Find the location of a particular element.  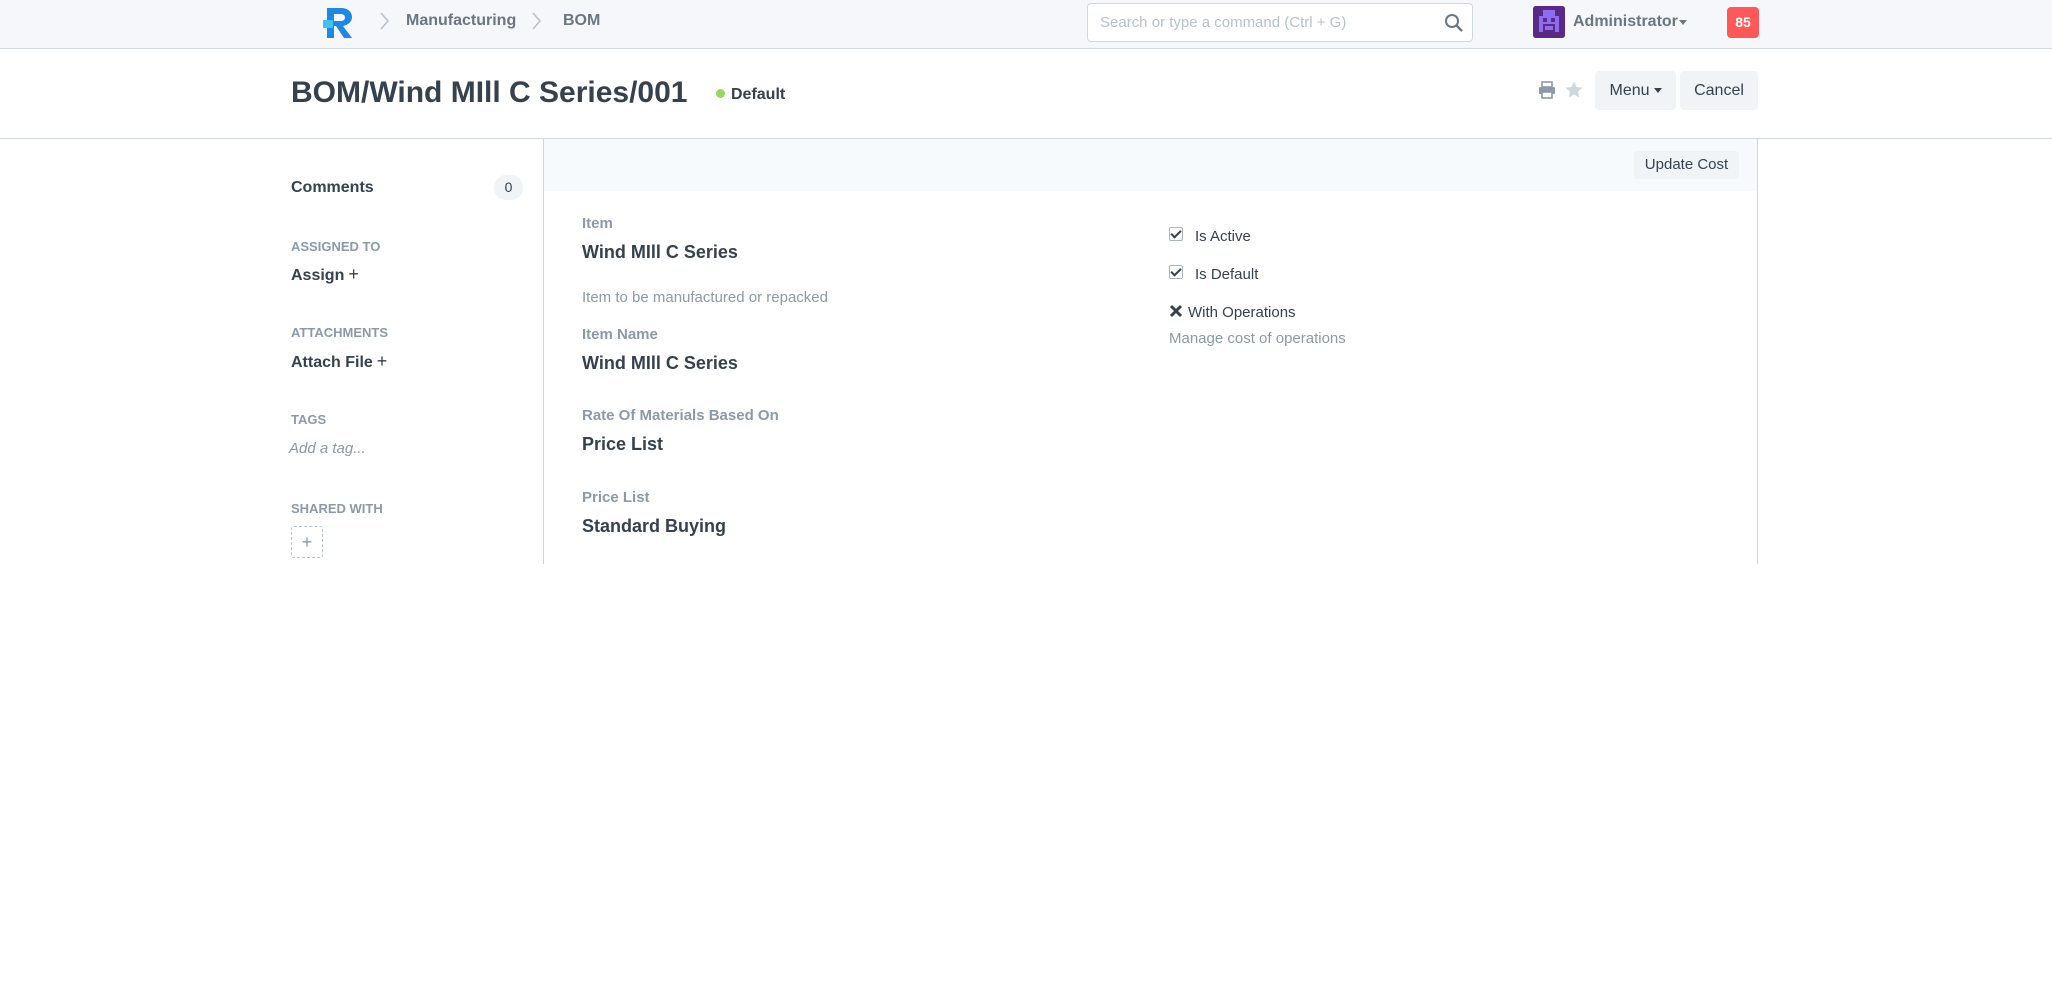

rate-of-materials-value: Price List is located at coordinates (622, 444).